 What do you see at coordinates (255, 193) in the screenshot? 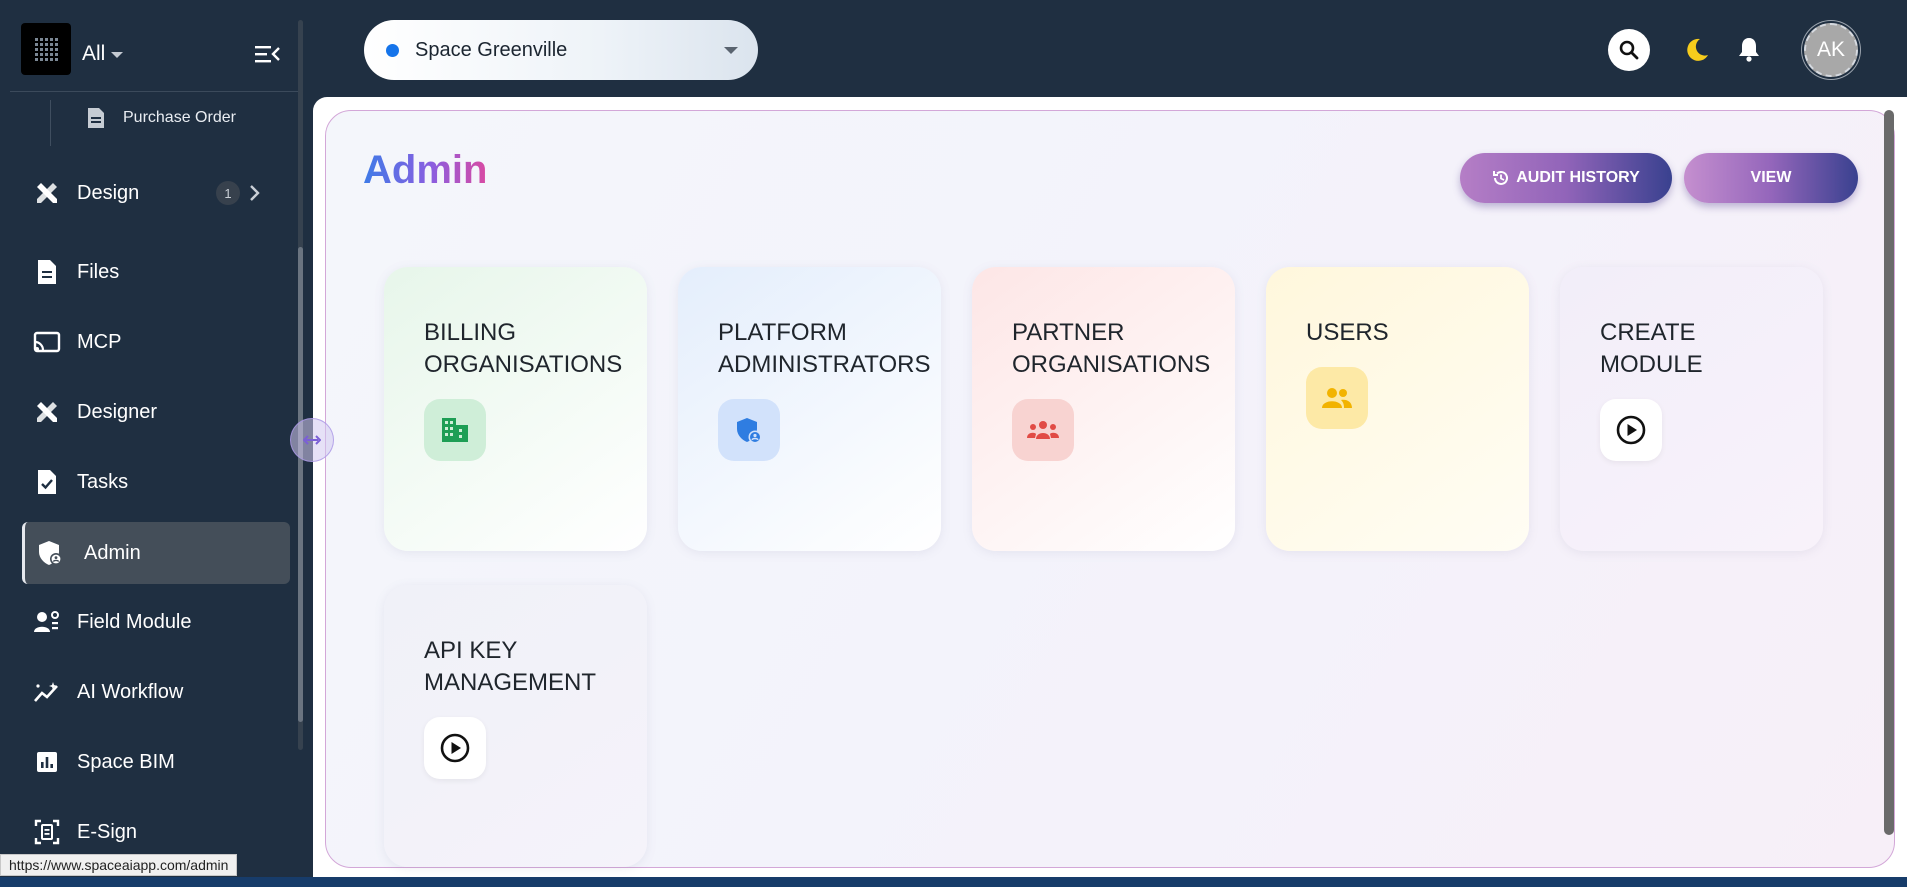
I see `chevron-right-icon` at bounding box center [255, 193].